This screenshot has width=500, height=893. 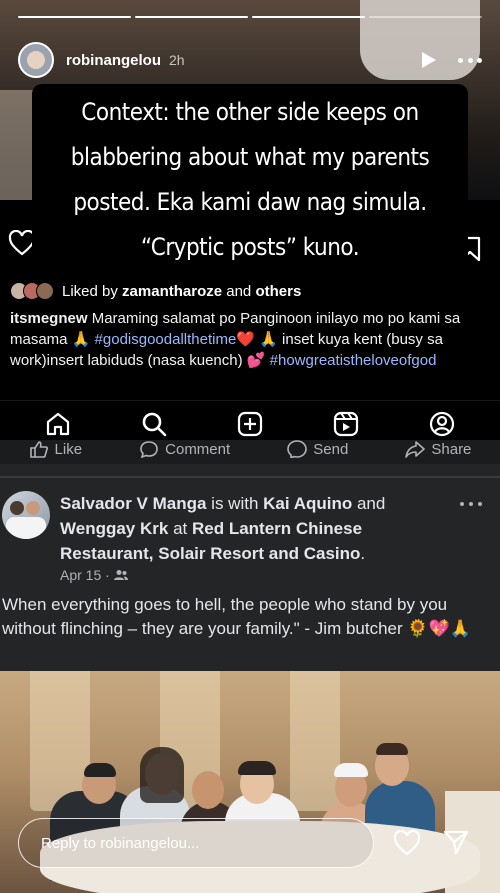 I want to click on fb-tagged-user: Wenggay Krk, so click(x=114, y=528).